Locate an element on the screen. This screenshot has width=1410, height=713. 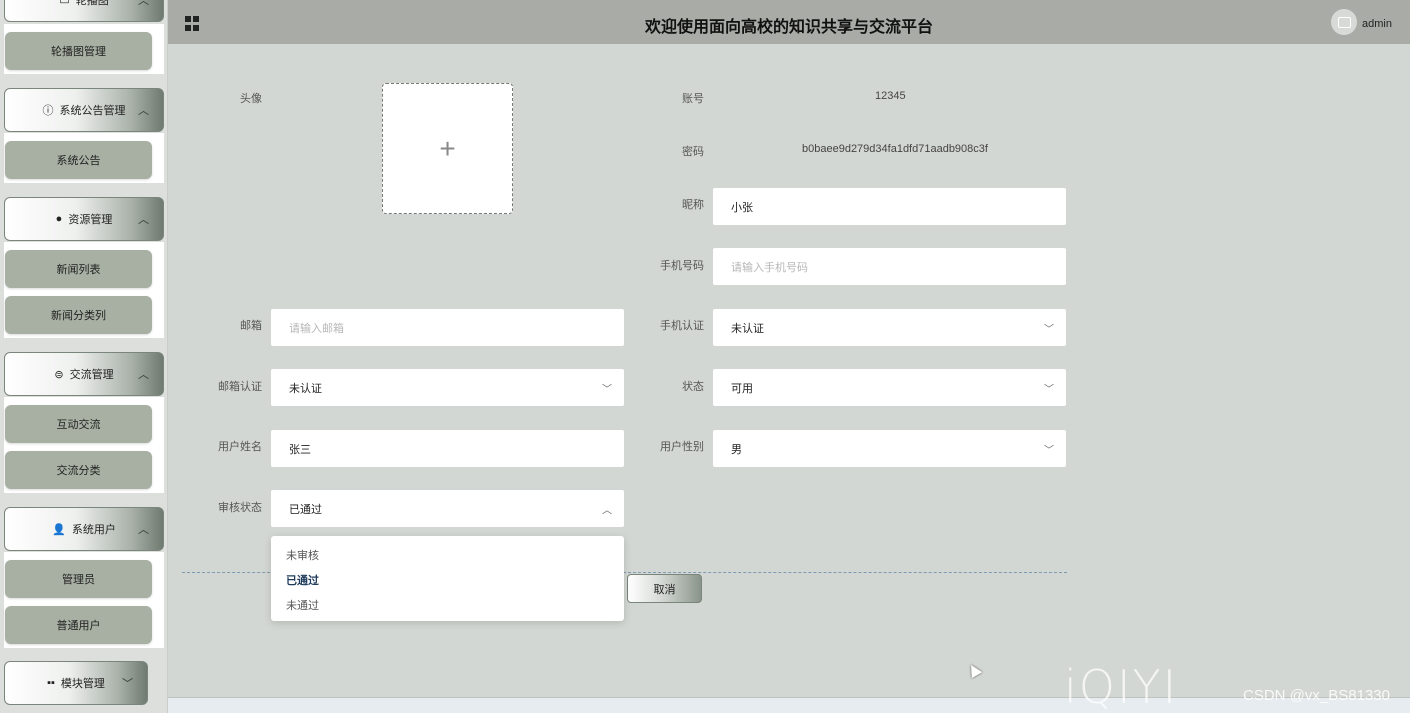
user-icon: 👤 is located at coordinates (59, 529).